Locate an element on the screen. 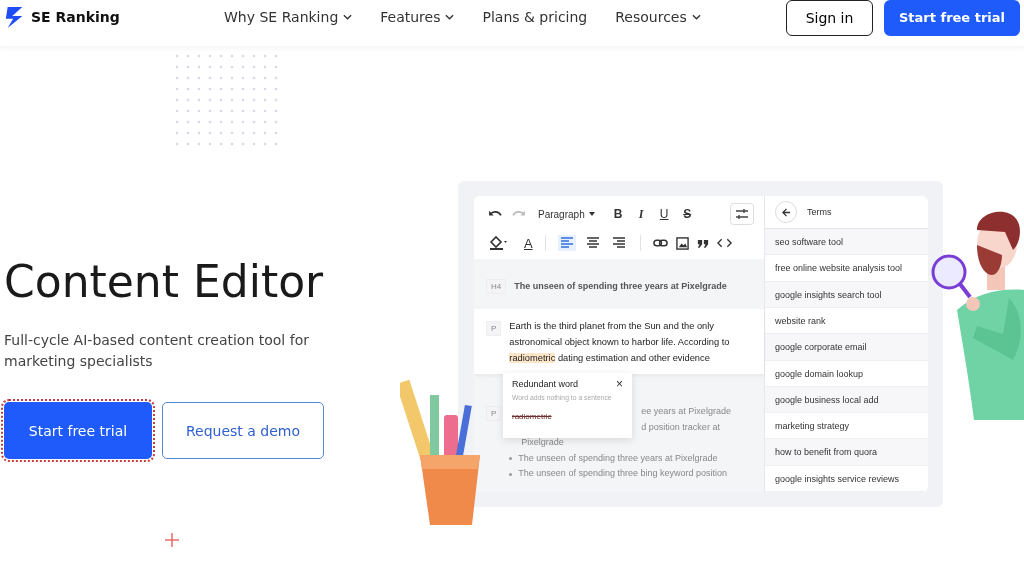 This screenshot has height=577, width=1024. plus-icon is located at coordinates (172, 540).